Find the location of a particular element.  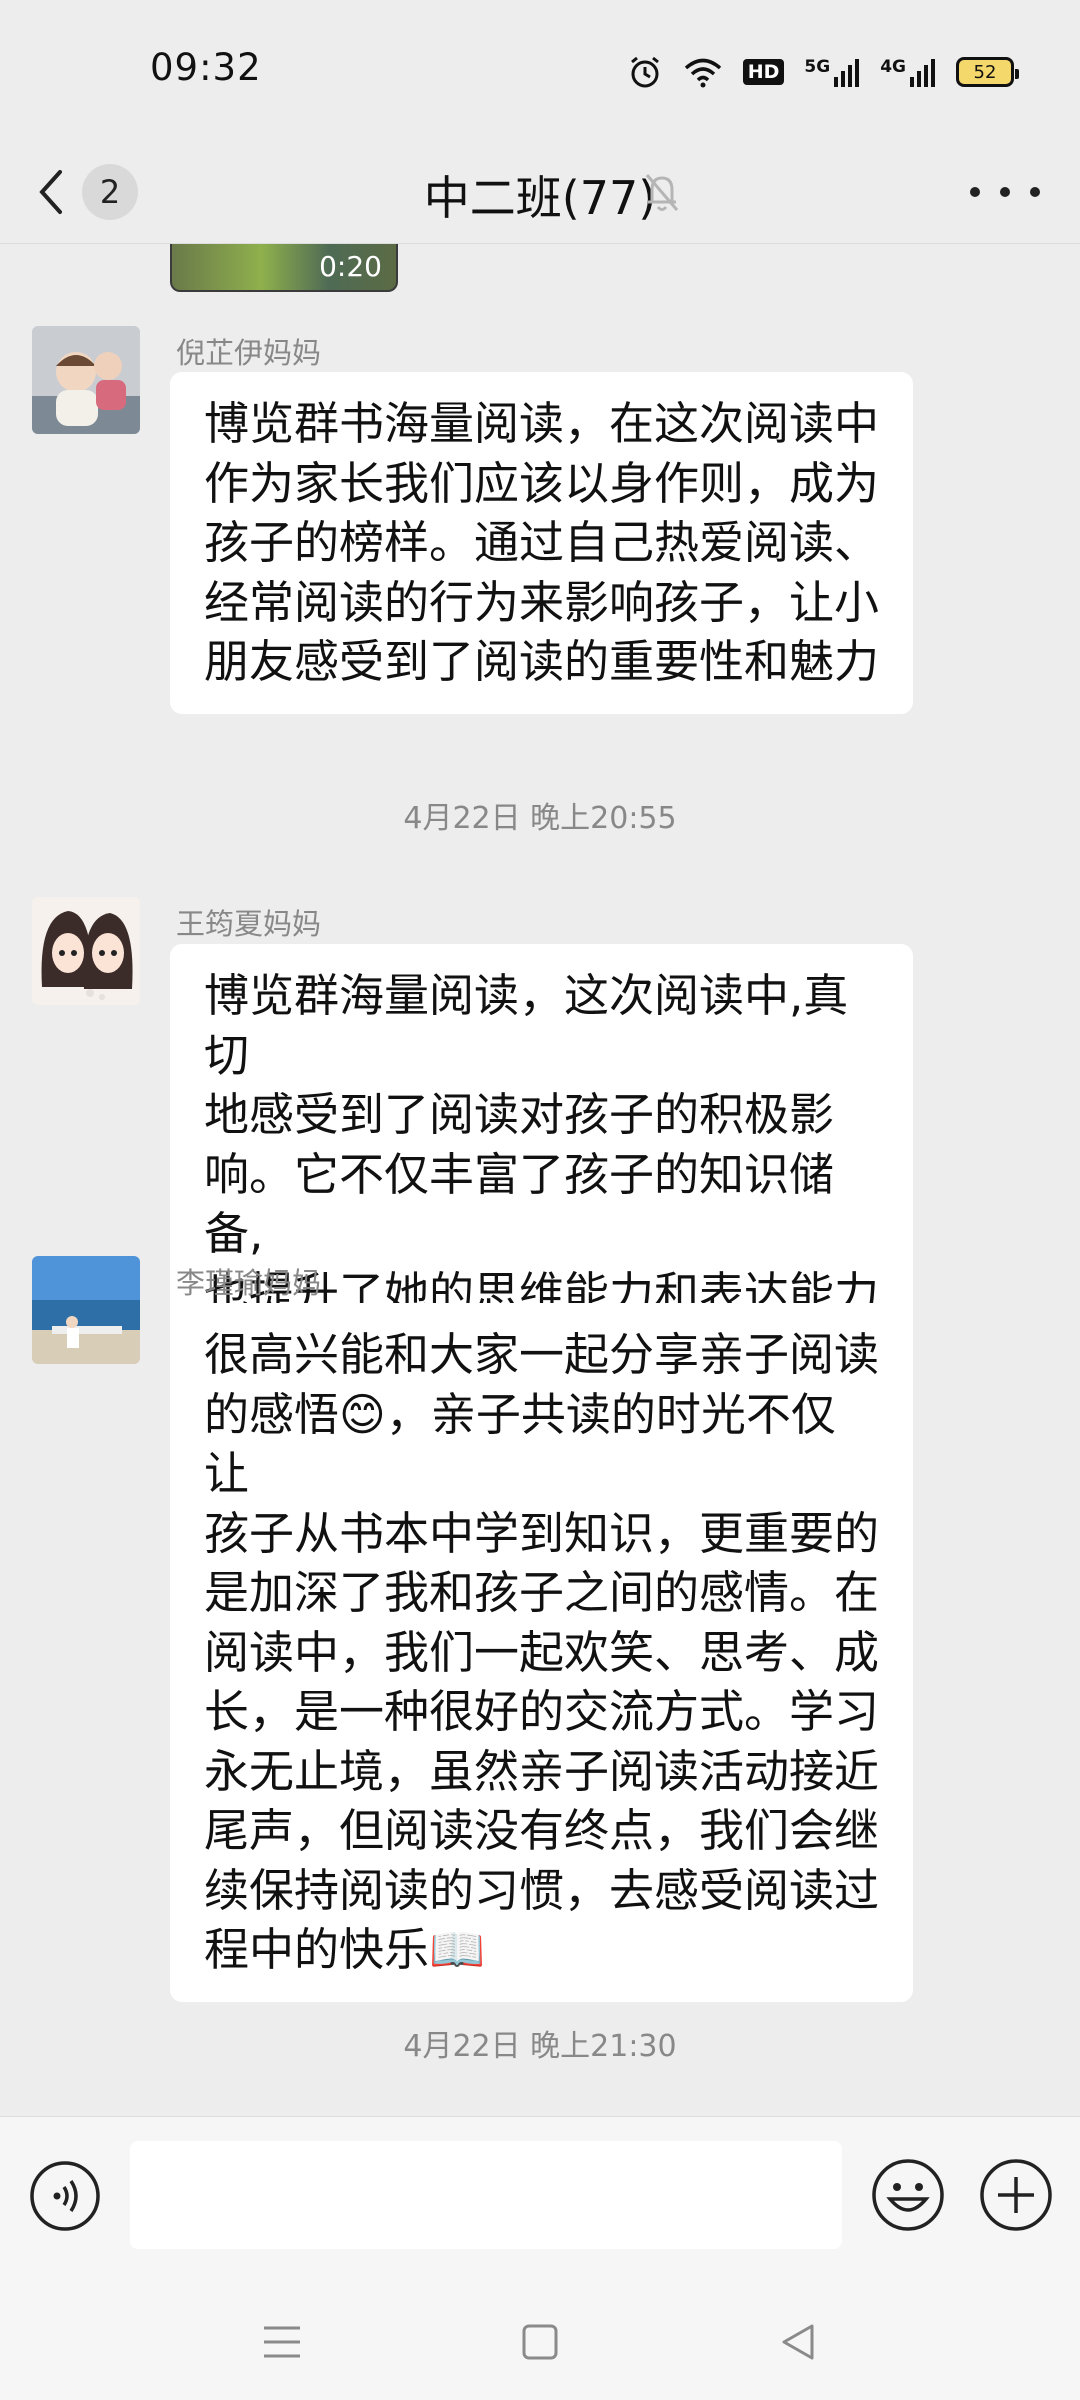

chat-title: 中二班(77) is located at coordinates (540, 198).